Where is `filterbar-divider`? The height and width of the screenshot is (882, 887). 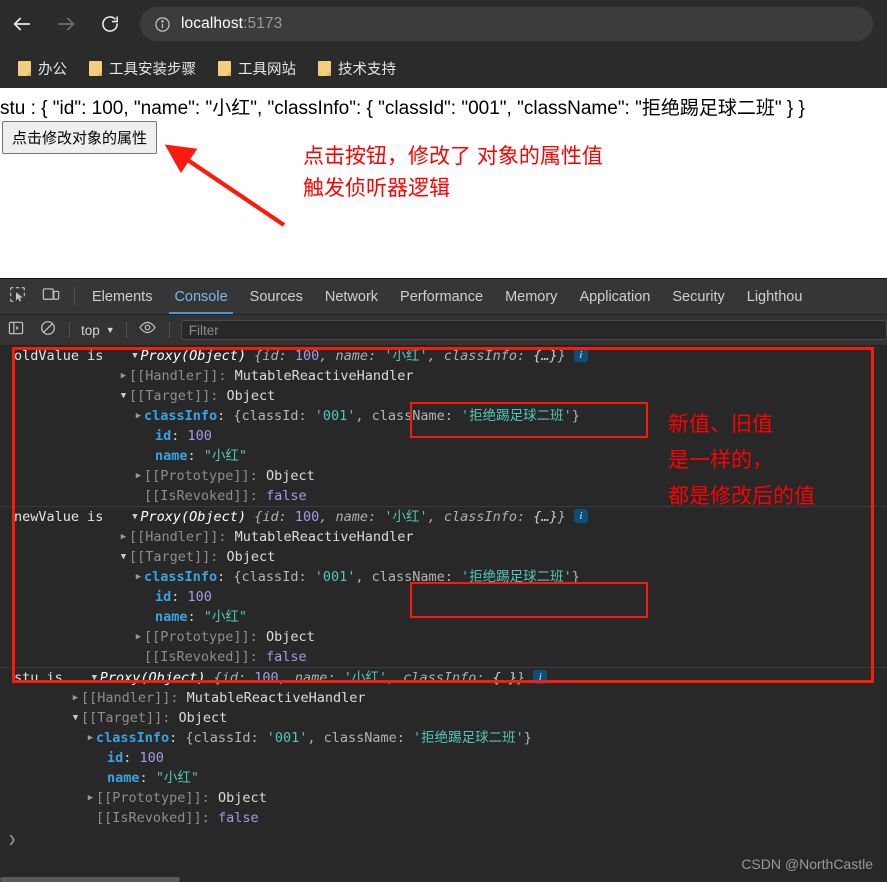 filterbar-divider is located at coordinates (69, 330).